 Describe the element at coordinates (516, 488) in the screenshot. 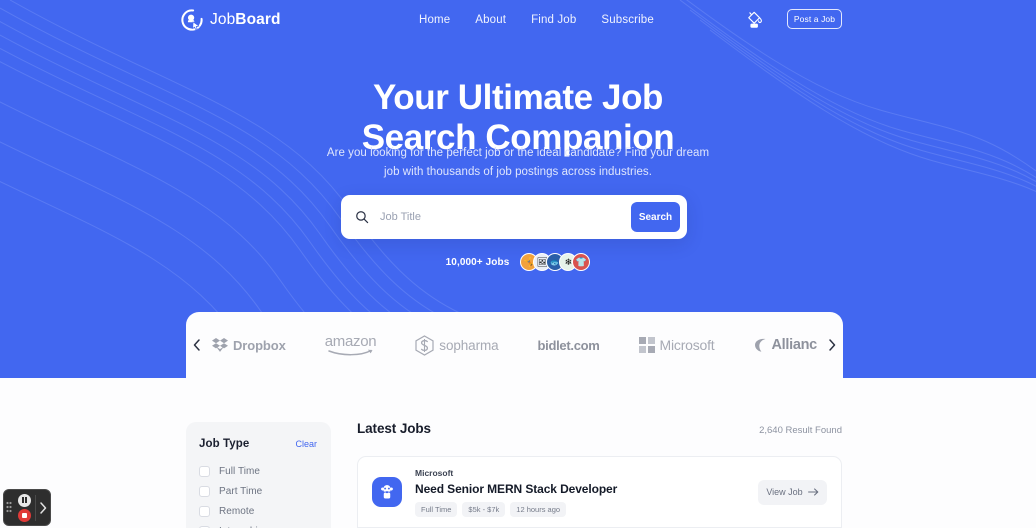

I see `job-title: Need Senior MERN Stack Developer` at that location.